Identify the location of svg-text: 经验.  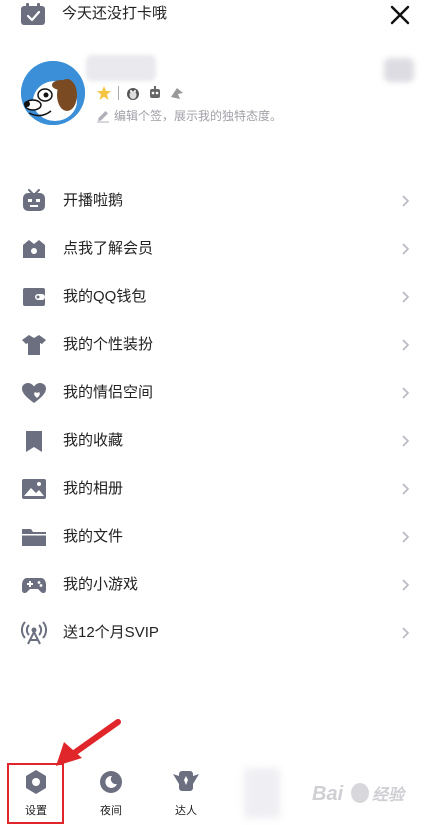
(389, 794).